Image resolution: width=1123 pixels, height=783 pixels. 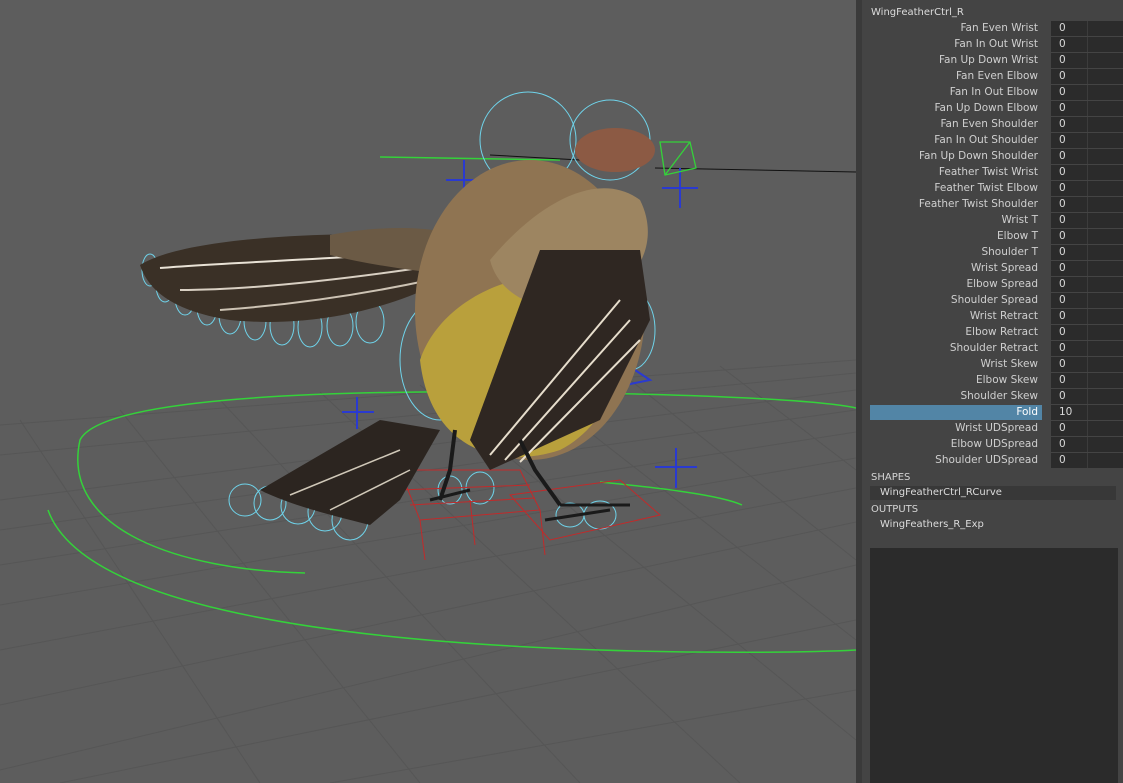 I want to click on attribute-label: Fan In Out Elbow, so click(x=994, y=92).